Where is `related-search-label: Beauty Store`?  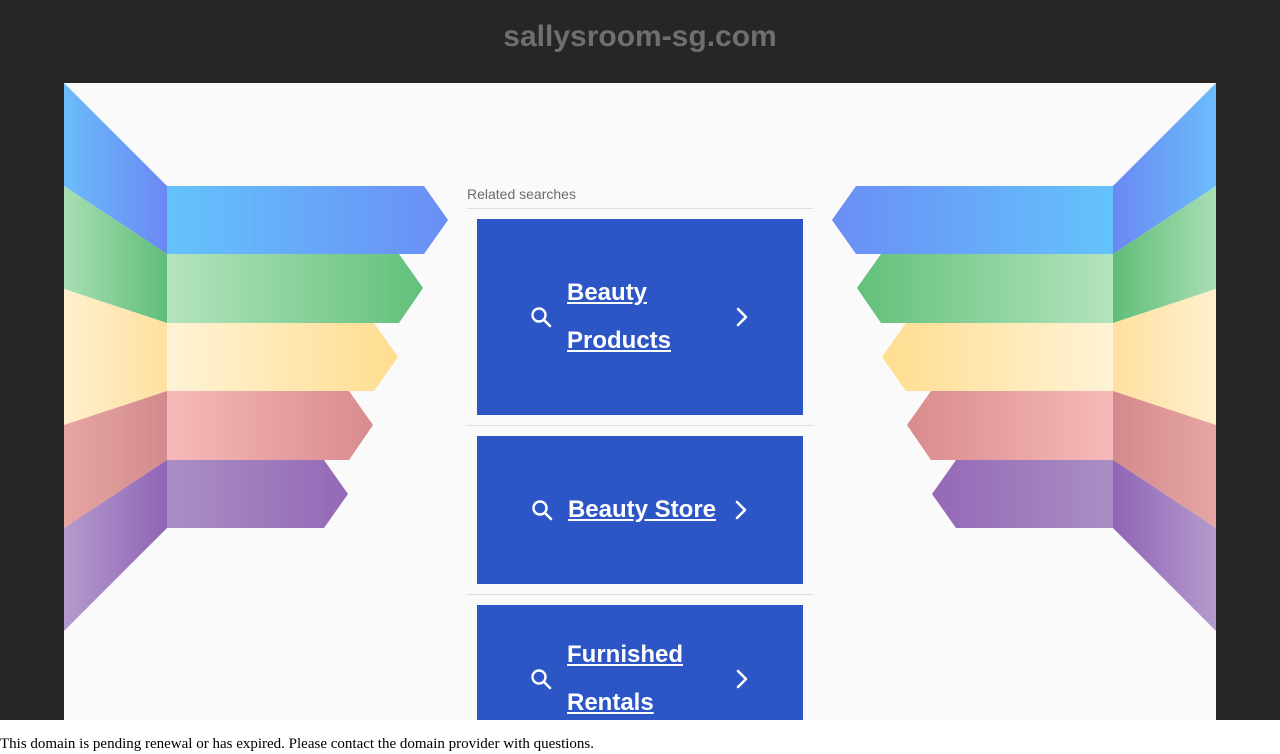 related-search-label: Beauty Store is located at coordinates (642, 510).